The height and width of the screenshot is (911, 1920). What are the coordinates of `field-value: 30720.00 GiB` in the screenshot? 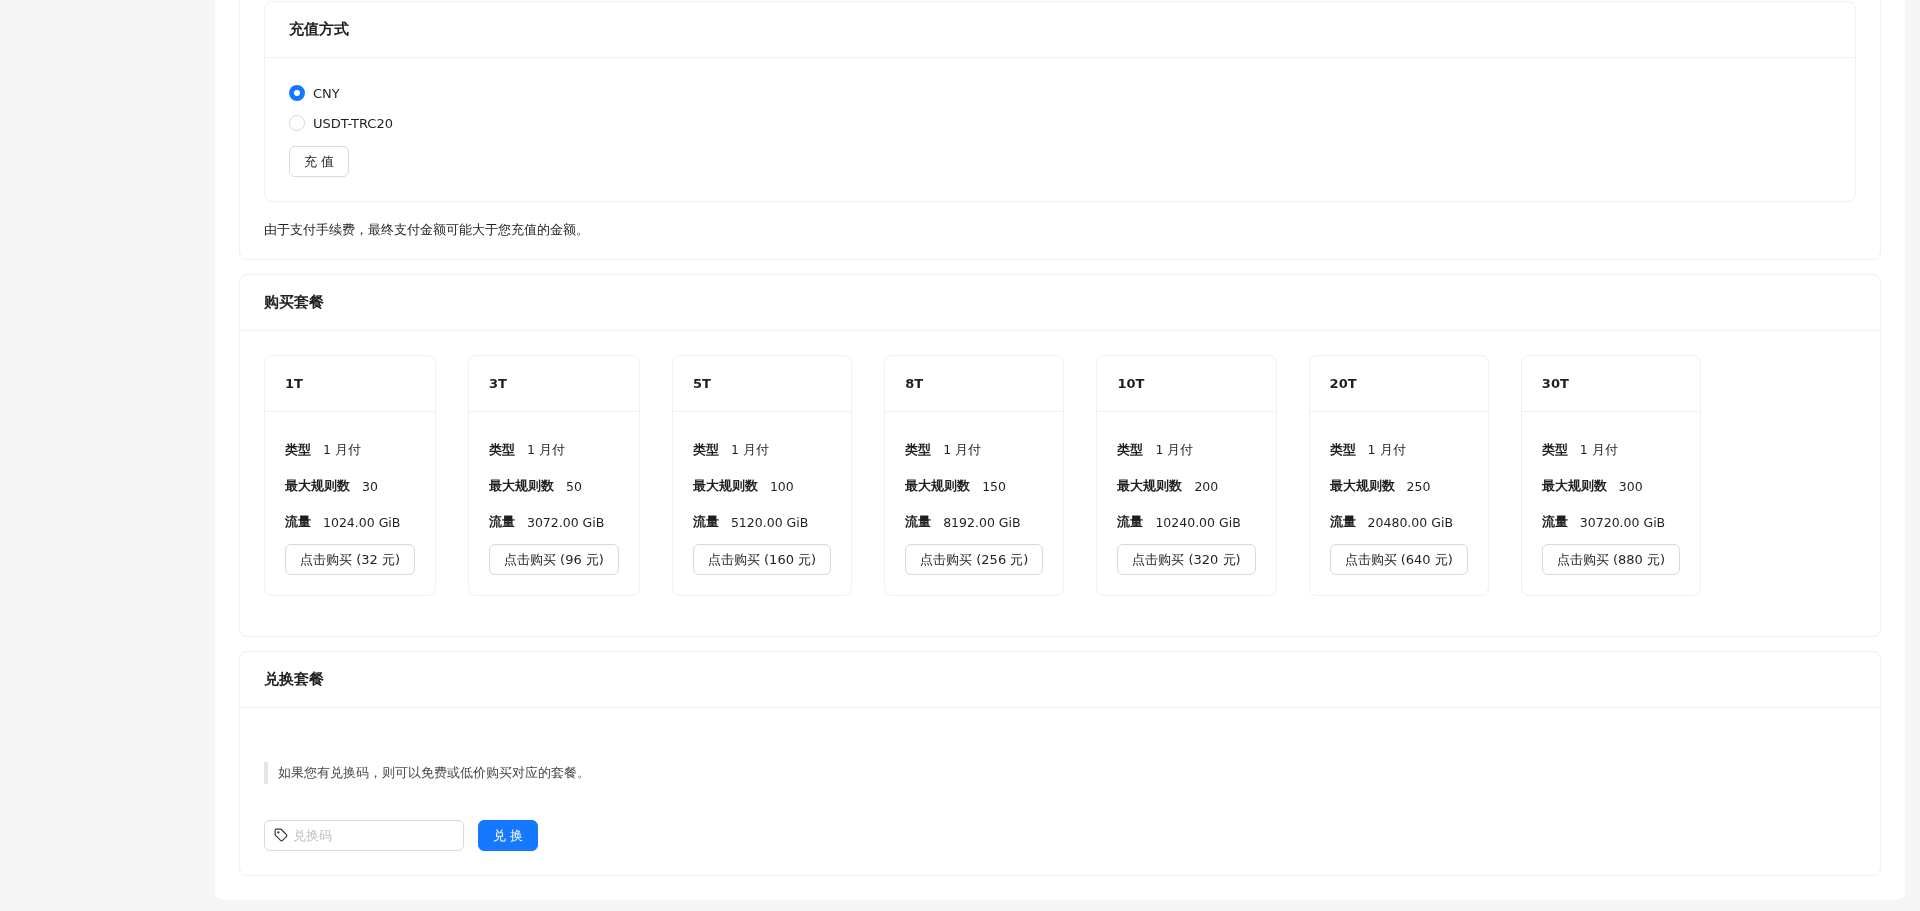 It's located at (1622, 522).